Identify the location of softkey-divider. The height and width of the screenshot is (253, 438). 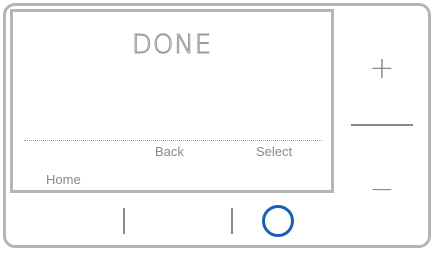
(173, 140).